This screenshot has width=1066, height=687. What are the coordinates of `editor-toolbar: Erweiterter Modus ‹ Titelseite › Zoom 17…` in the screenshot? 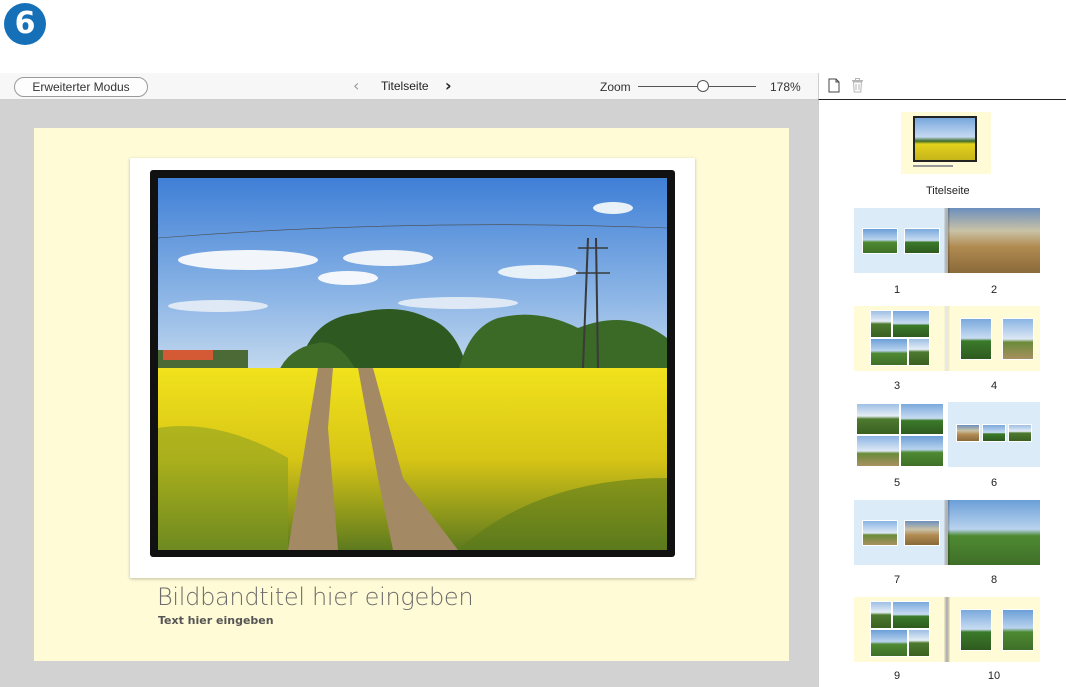 It's located at (409, 86).